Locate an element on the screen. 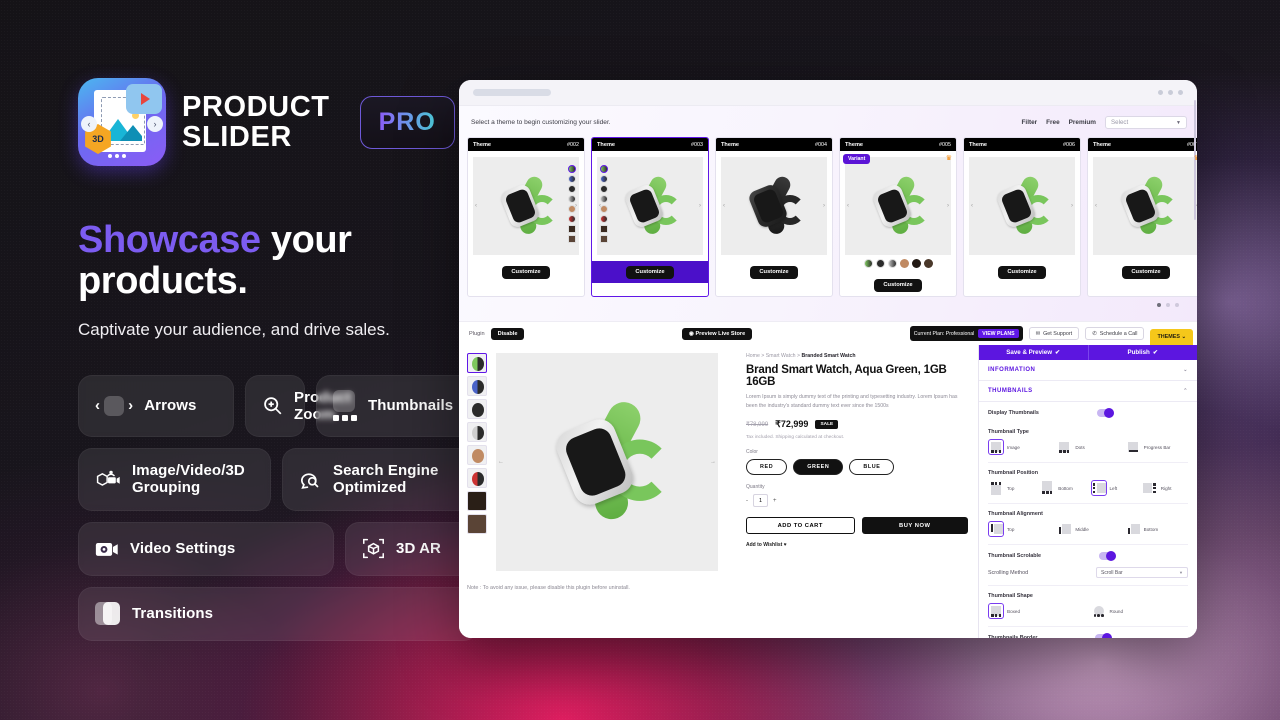 This screenshot has width=1280, height=720. theme-card: Theme #004 ‹ › Customize is located at coordinates (774, 217).